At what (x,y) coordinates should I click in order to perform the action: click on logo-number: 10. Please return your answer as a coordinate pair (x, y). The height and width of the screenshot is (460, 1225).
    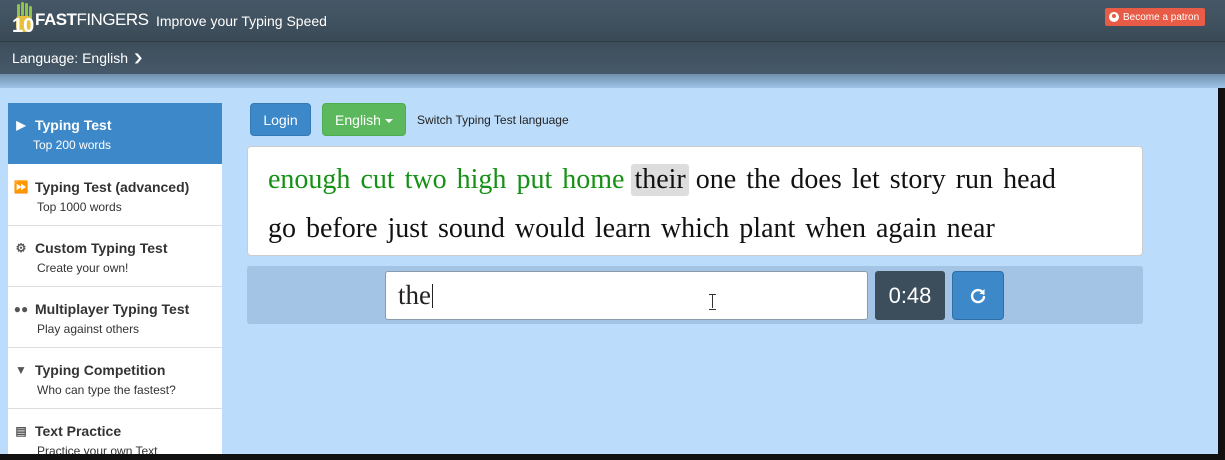
    Looking at the image, I should click on (23, 26).